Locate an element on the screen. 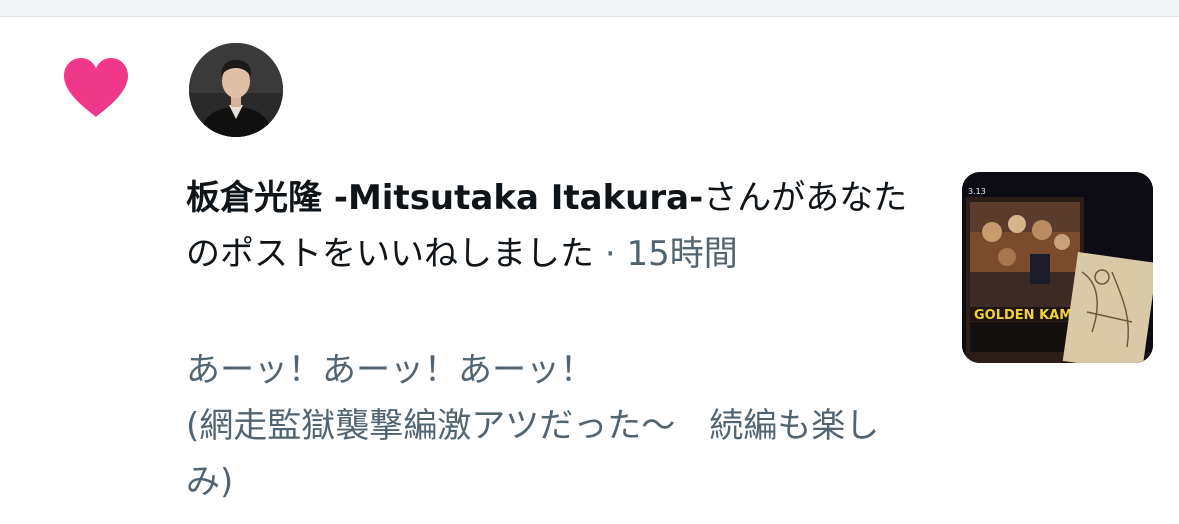 This screenshot has height=524, width=1179. heart-icon is located at coordinates (96, 87).